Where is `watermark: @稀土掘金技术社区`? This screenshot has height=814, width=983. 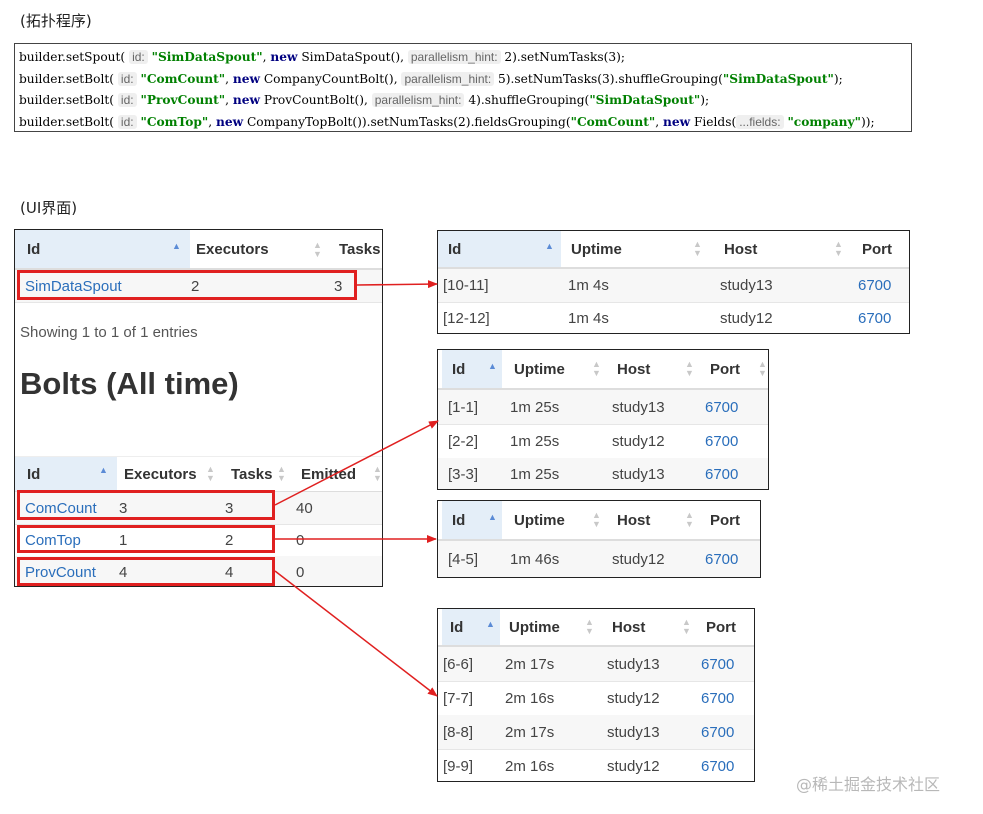
watermark: @稀土掘金技术社区 is located at coordinates (868, 784).